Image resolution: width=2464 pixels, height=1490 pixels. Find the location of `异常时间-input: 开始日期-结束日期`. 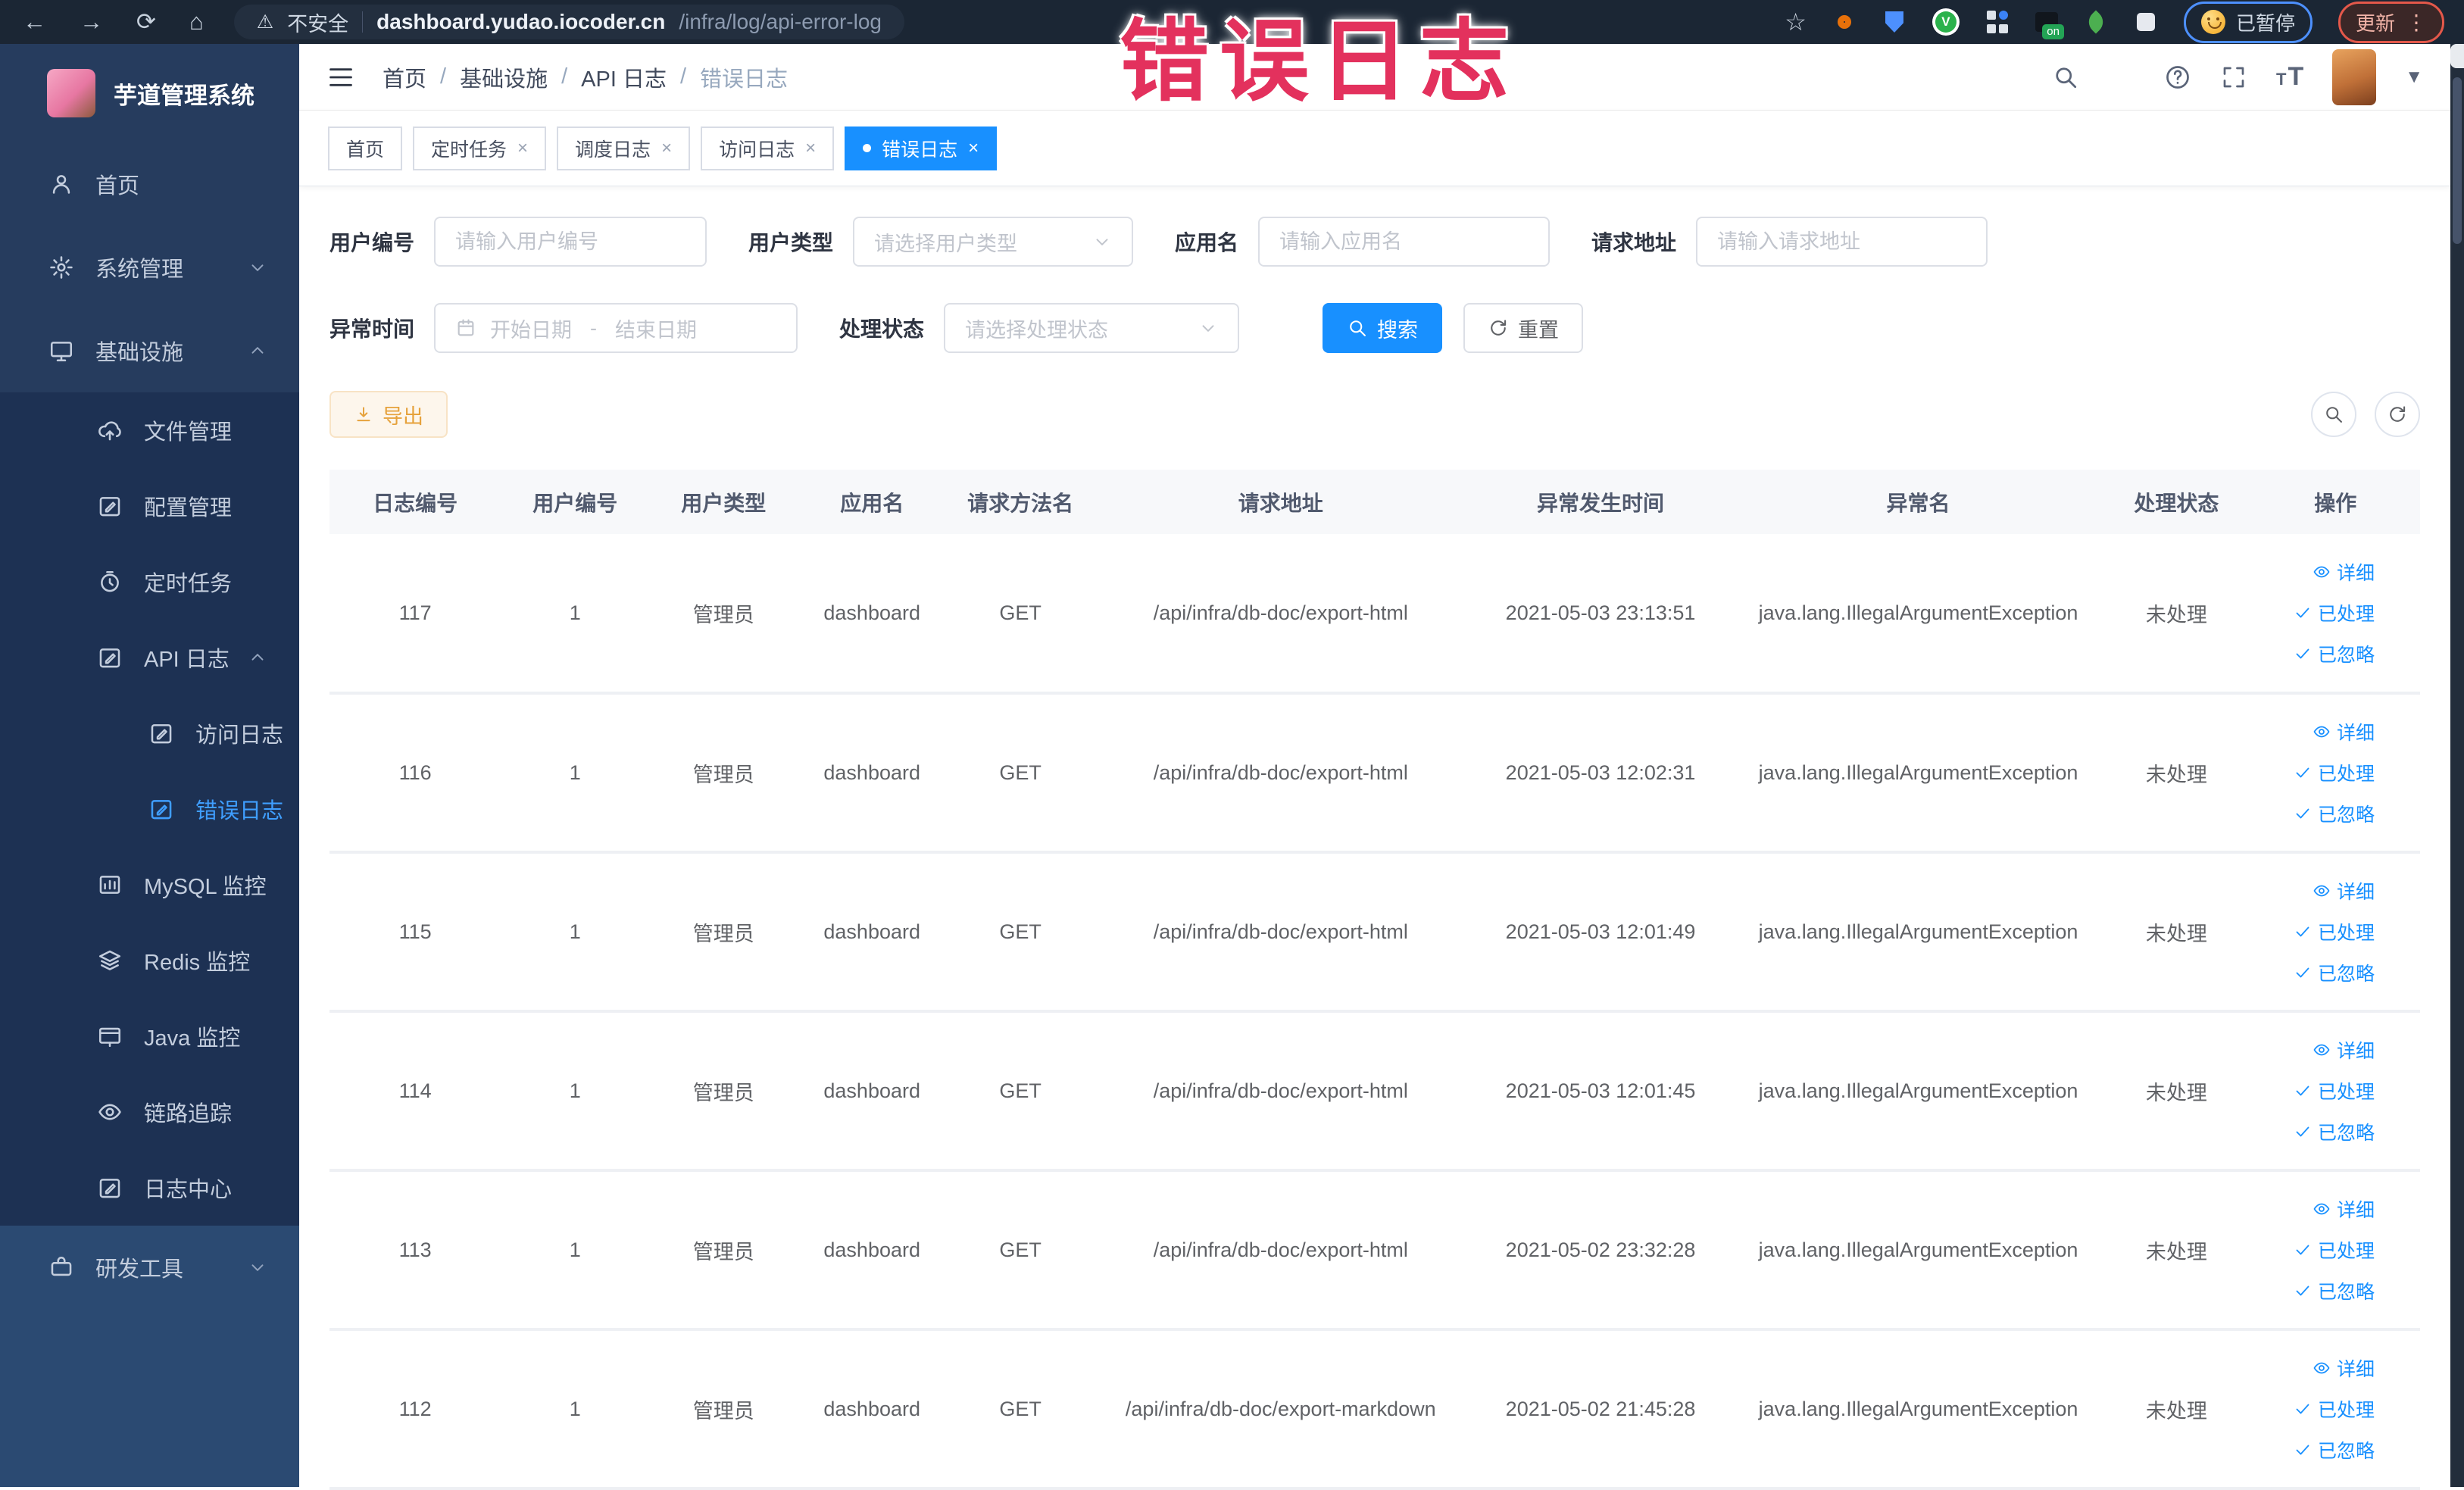

异常时间-input: 开始日期-结束日期 is located at coordinates (616, 328).